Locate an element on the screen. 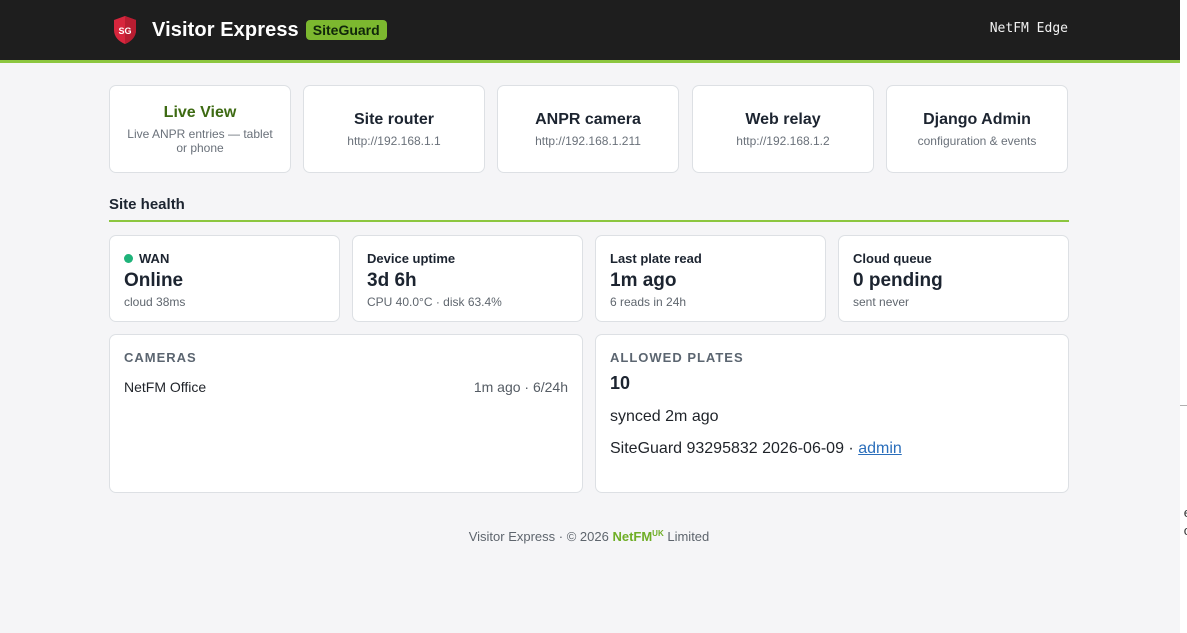  health-card-sub: 6 reads in 24h is located at coordinates (648, 302).